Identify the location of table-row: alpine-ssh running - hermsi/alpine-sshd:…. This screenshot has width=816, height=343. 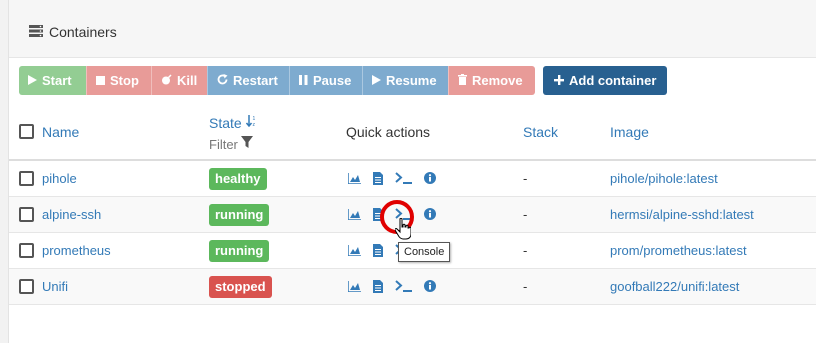
(412, 215).